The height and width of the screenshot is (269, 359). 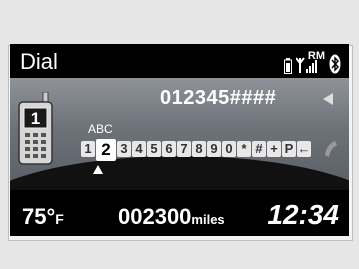 What do you see at coordinates (155, 216) in the screenshot?
I see `odometer-value: 002300` at bounding box center [155, 216].